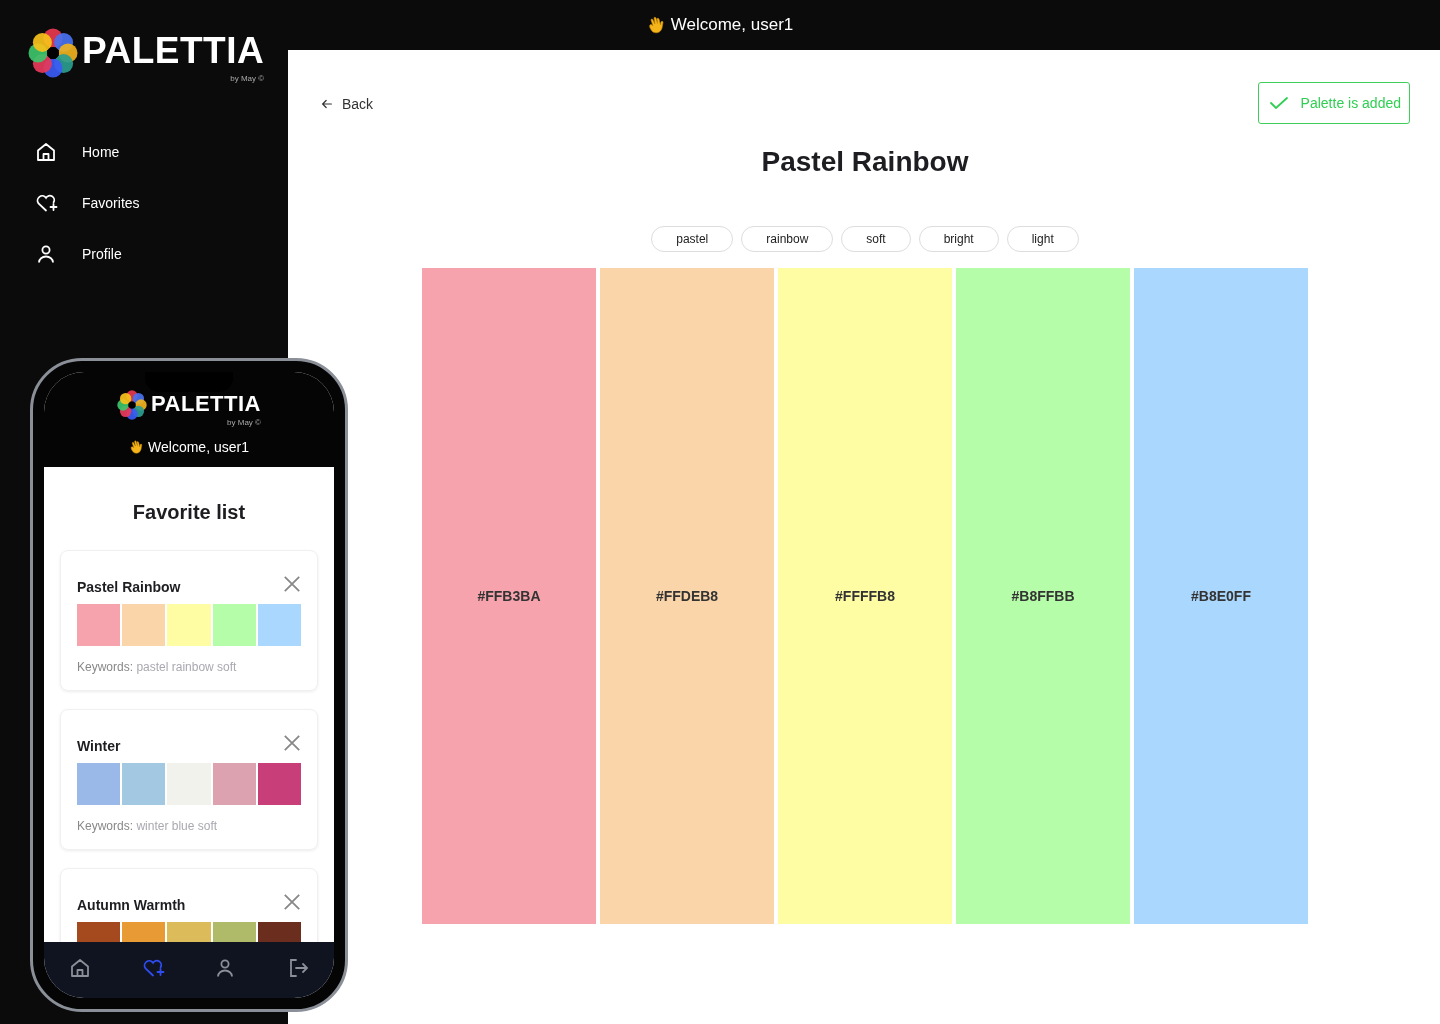  What do you see at coordinates (131, 905) in the screenshot?
I see `palette-name: Autumn Warmth` at bounding box center [131, 905].